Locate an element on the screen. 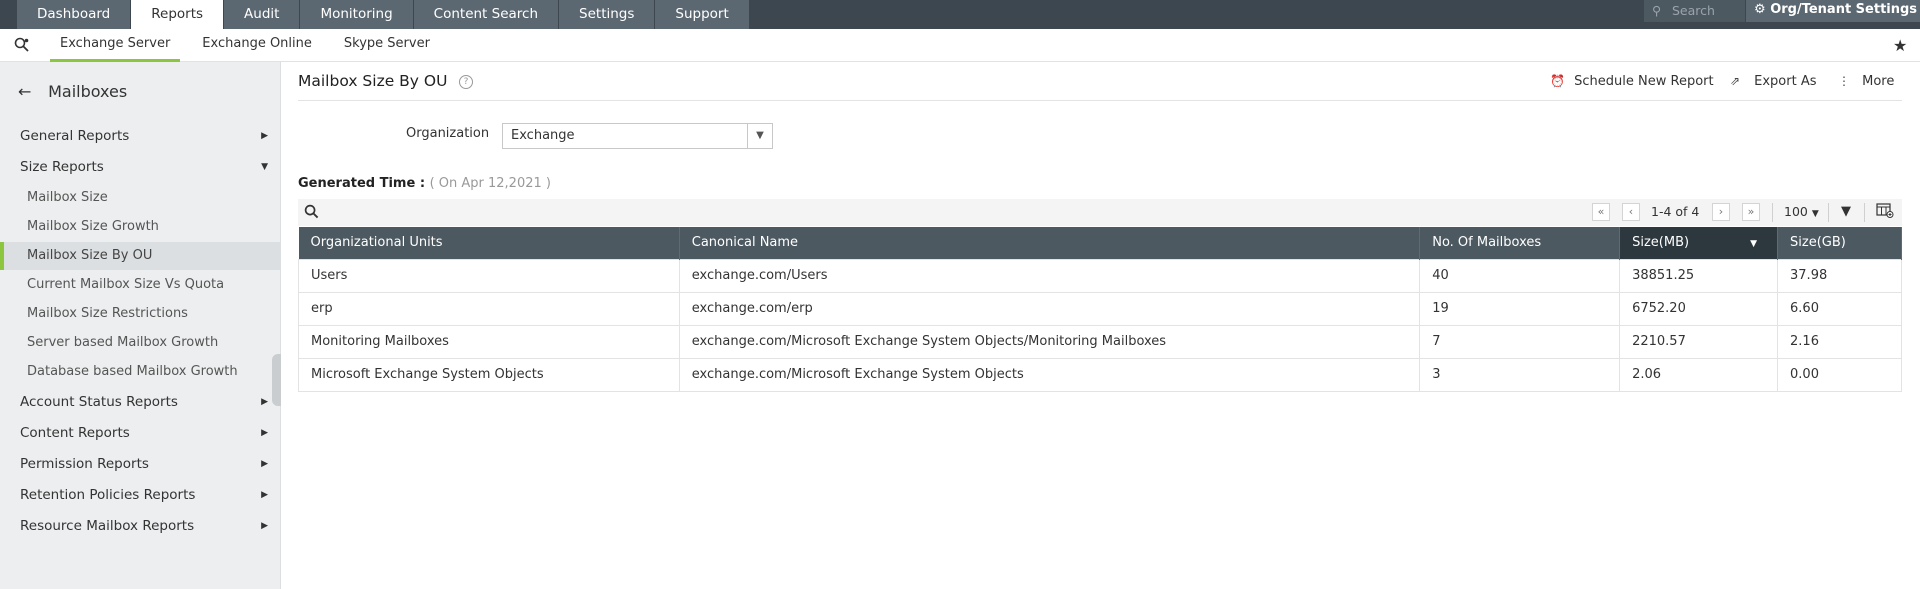 The width and height of the screenshot is (1920, 589). sidebar-collapse-handle is located at coordinates (276, 380).